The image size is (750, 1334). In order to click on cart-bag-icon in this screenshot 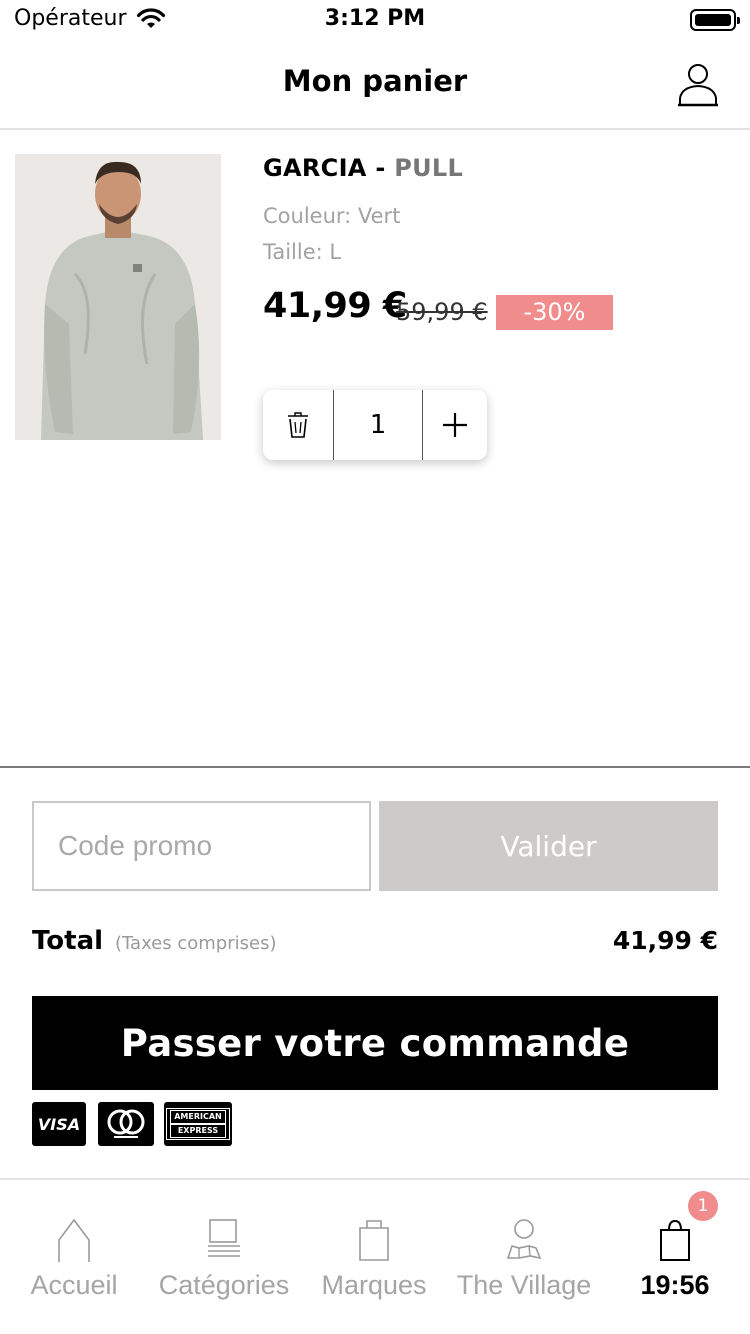, I will do `click(675, 1240)`.